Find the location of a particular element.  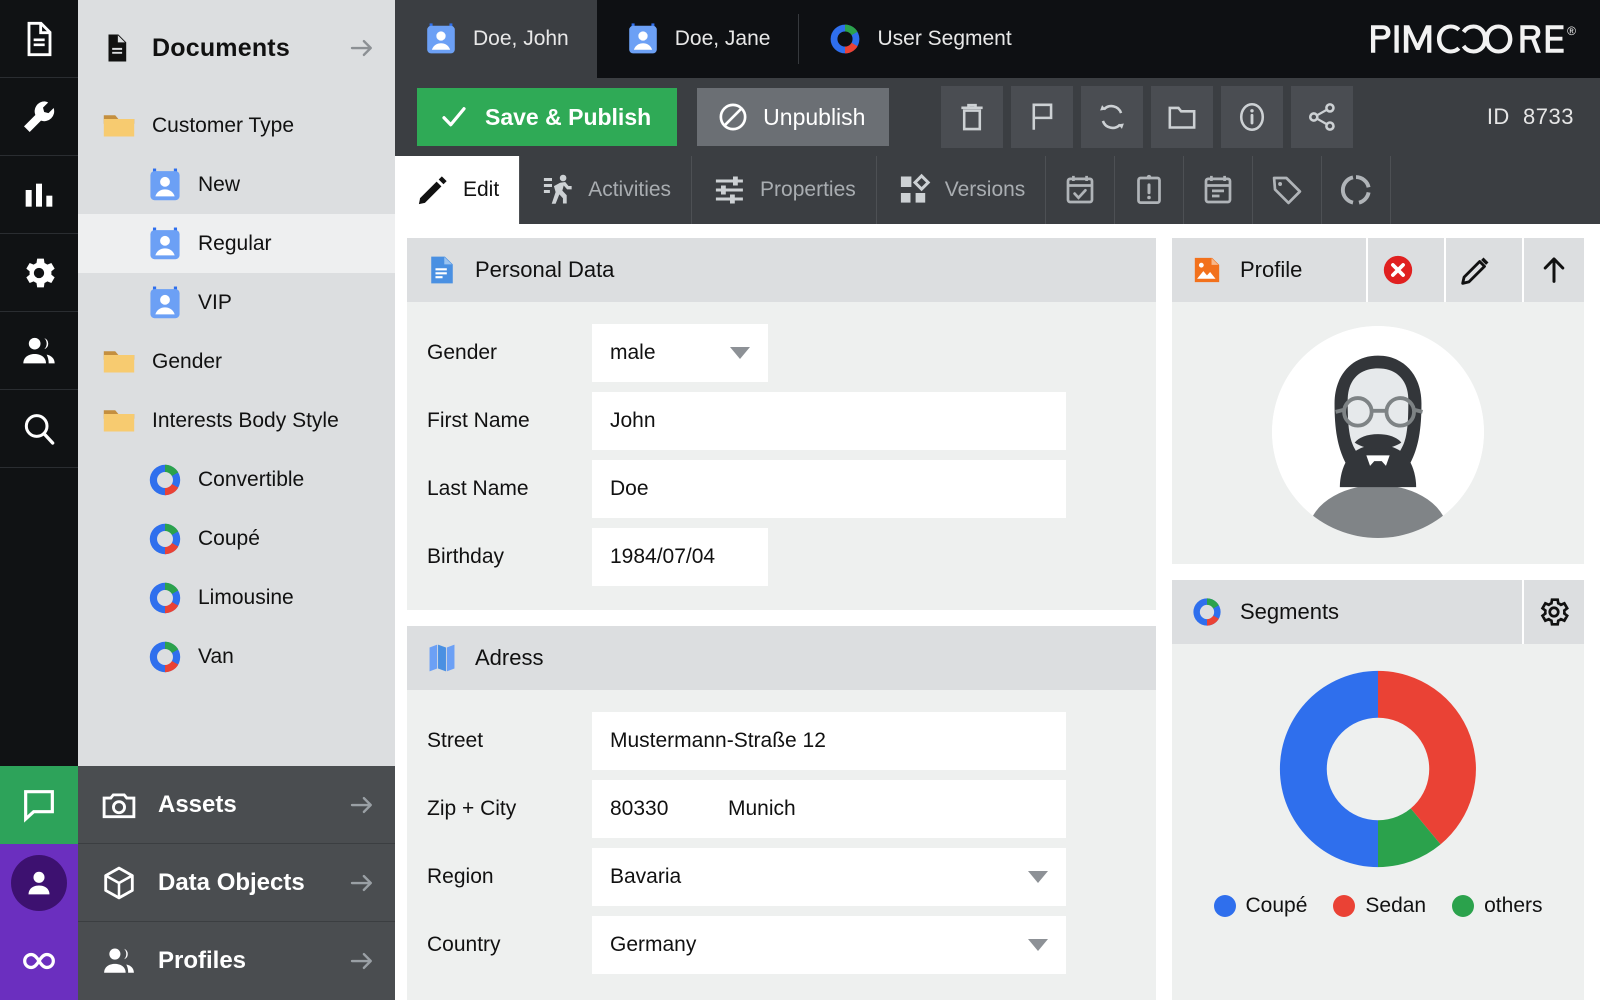

tab-versions: Versions is located at coordinates (962, 190).